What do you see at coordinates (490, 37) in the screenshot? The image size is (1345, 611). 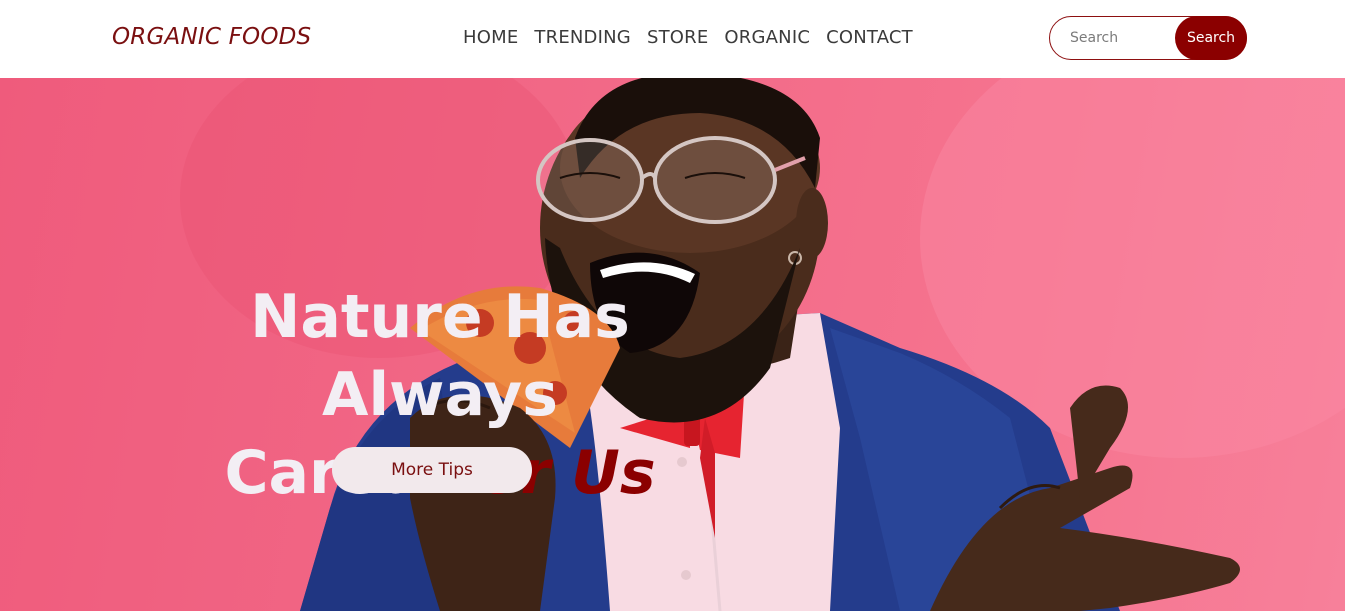 I see `nav-link-home: HOME` at bounding box center [490, 37].